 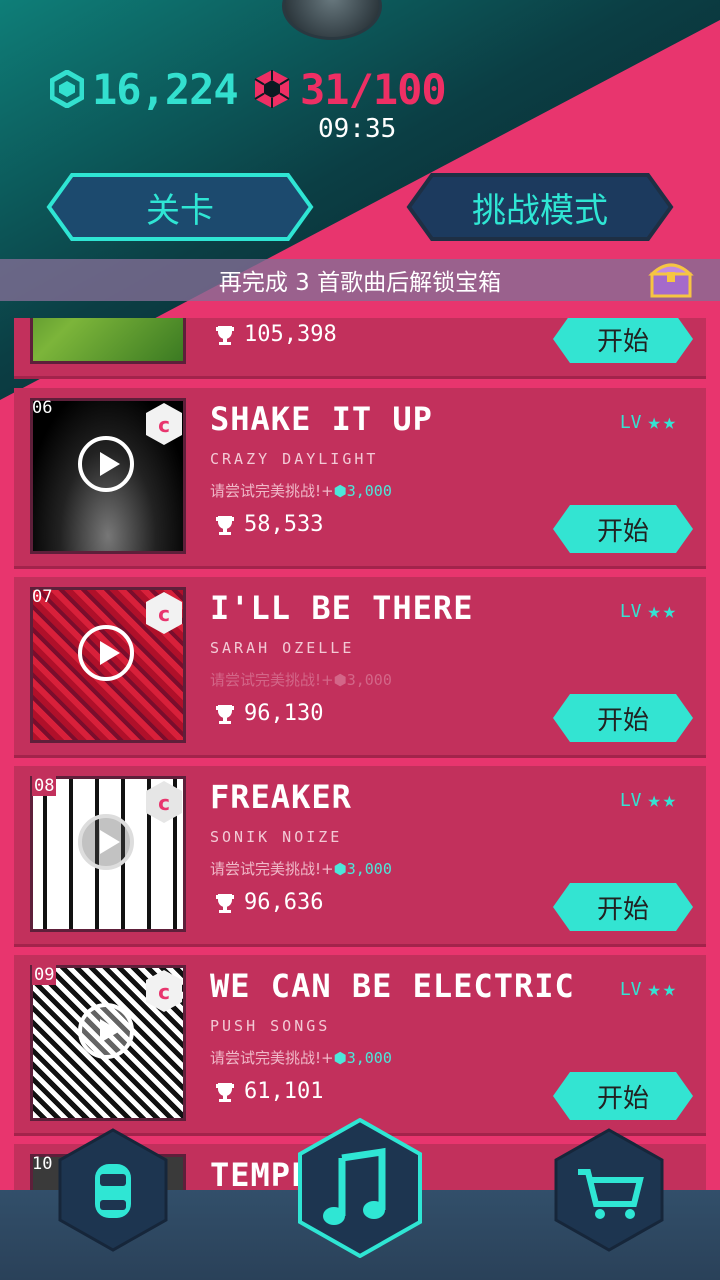 I want to click on cart-icon, so click(x=609, y=1190).